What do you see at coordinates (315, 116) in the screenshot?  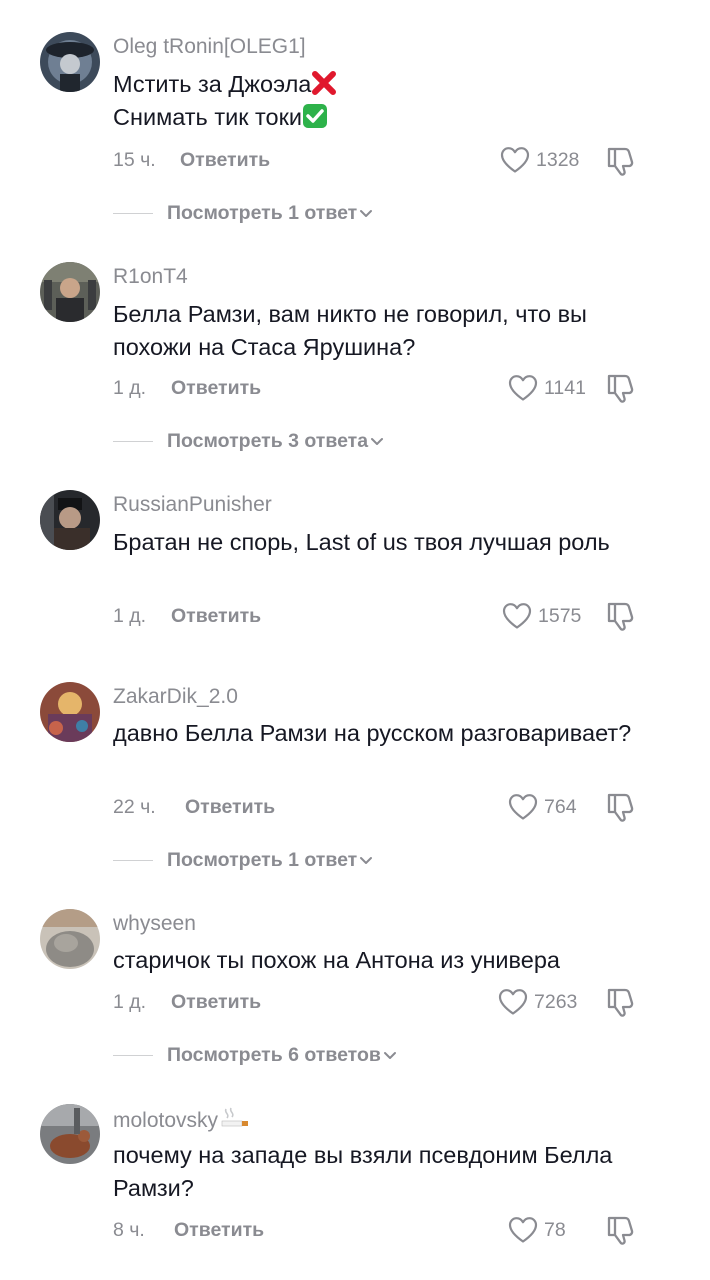 I see `check-mark-icon` at bounding box center [315, 116].